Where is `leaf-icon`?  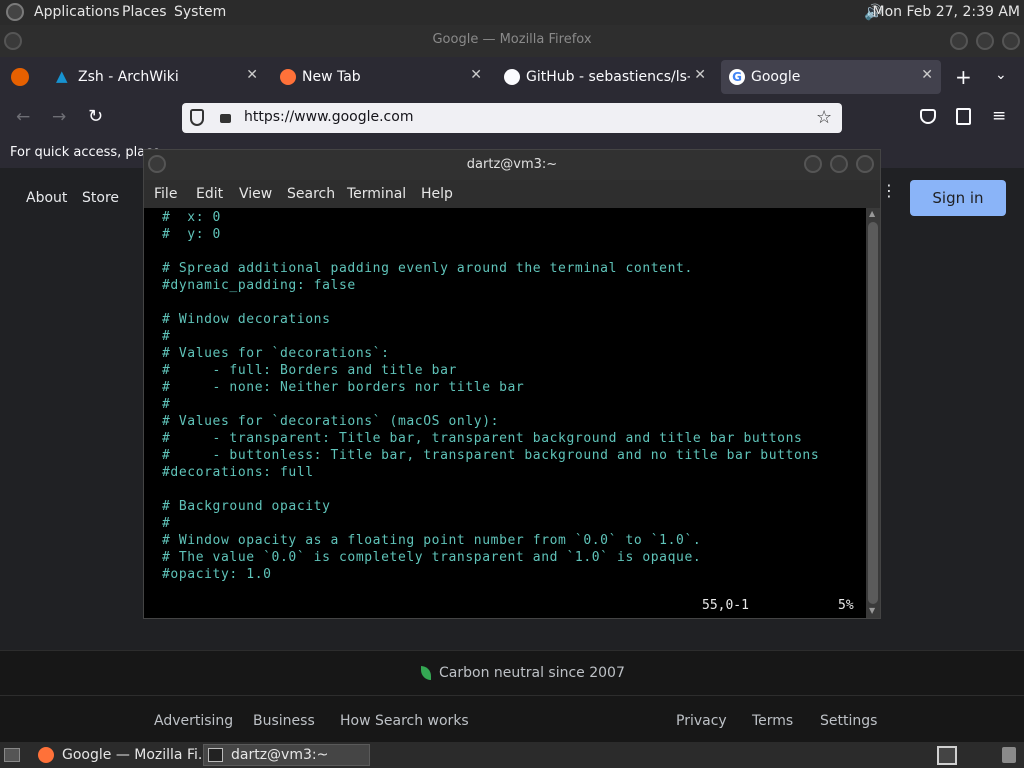 leaf-icon is located at coordinates (426, 673).